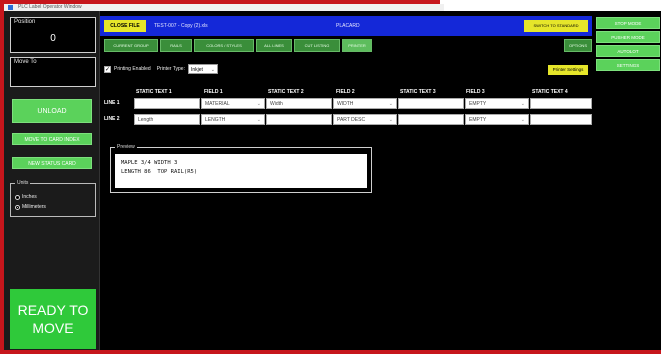  I want to click on units-option-millimeters: Millimeters, so click(30, 207).